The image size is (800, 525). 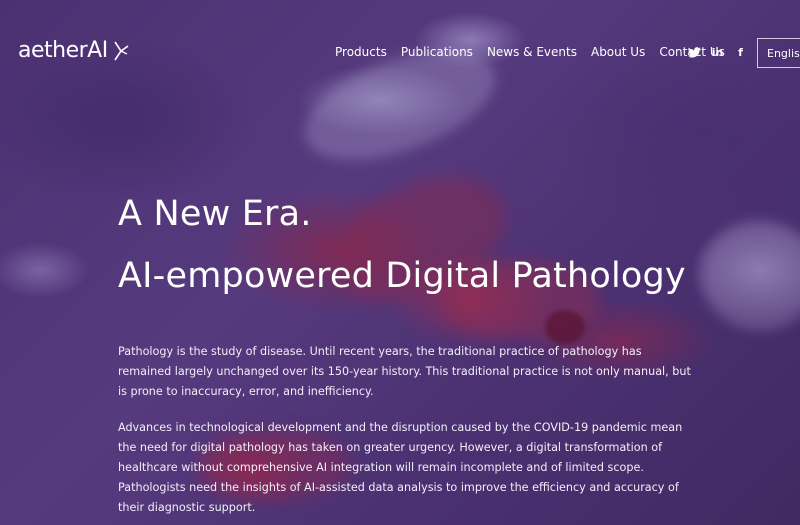 What do you see at coordinates (402, 276) in the screenshot?
I see `headline-line-2: AI-empowered Digital Pathology` at bounding box center [402, 276].